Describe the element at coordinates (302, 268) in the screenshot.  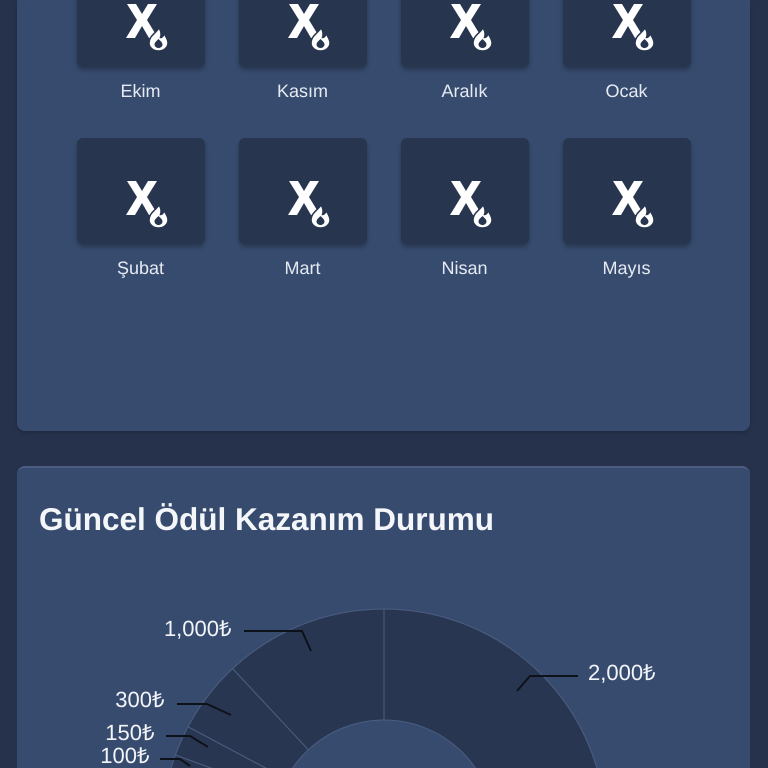
I see `month-label: Mart` at that location.